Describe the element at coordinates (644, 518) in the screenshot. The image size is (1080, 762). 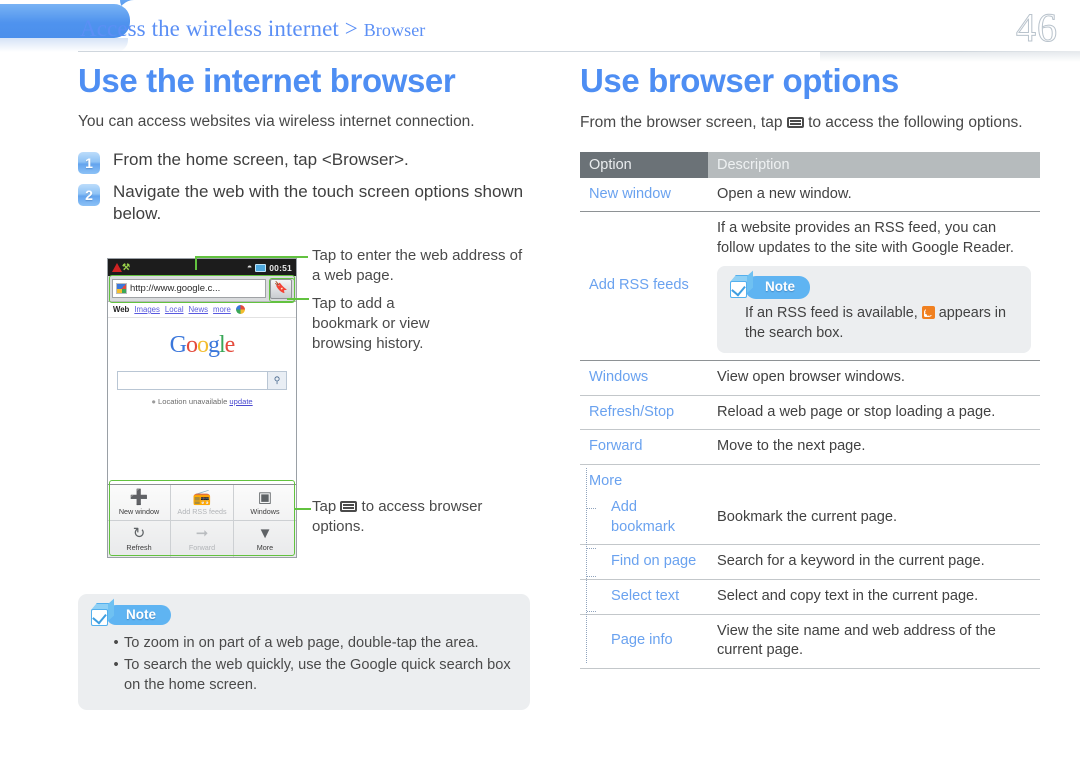
I see `option-name: Add bookmark` at that location.